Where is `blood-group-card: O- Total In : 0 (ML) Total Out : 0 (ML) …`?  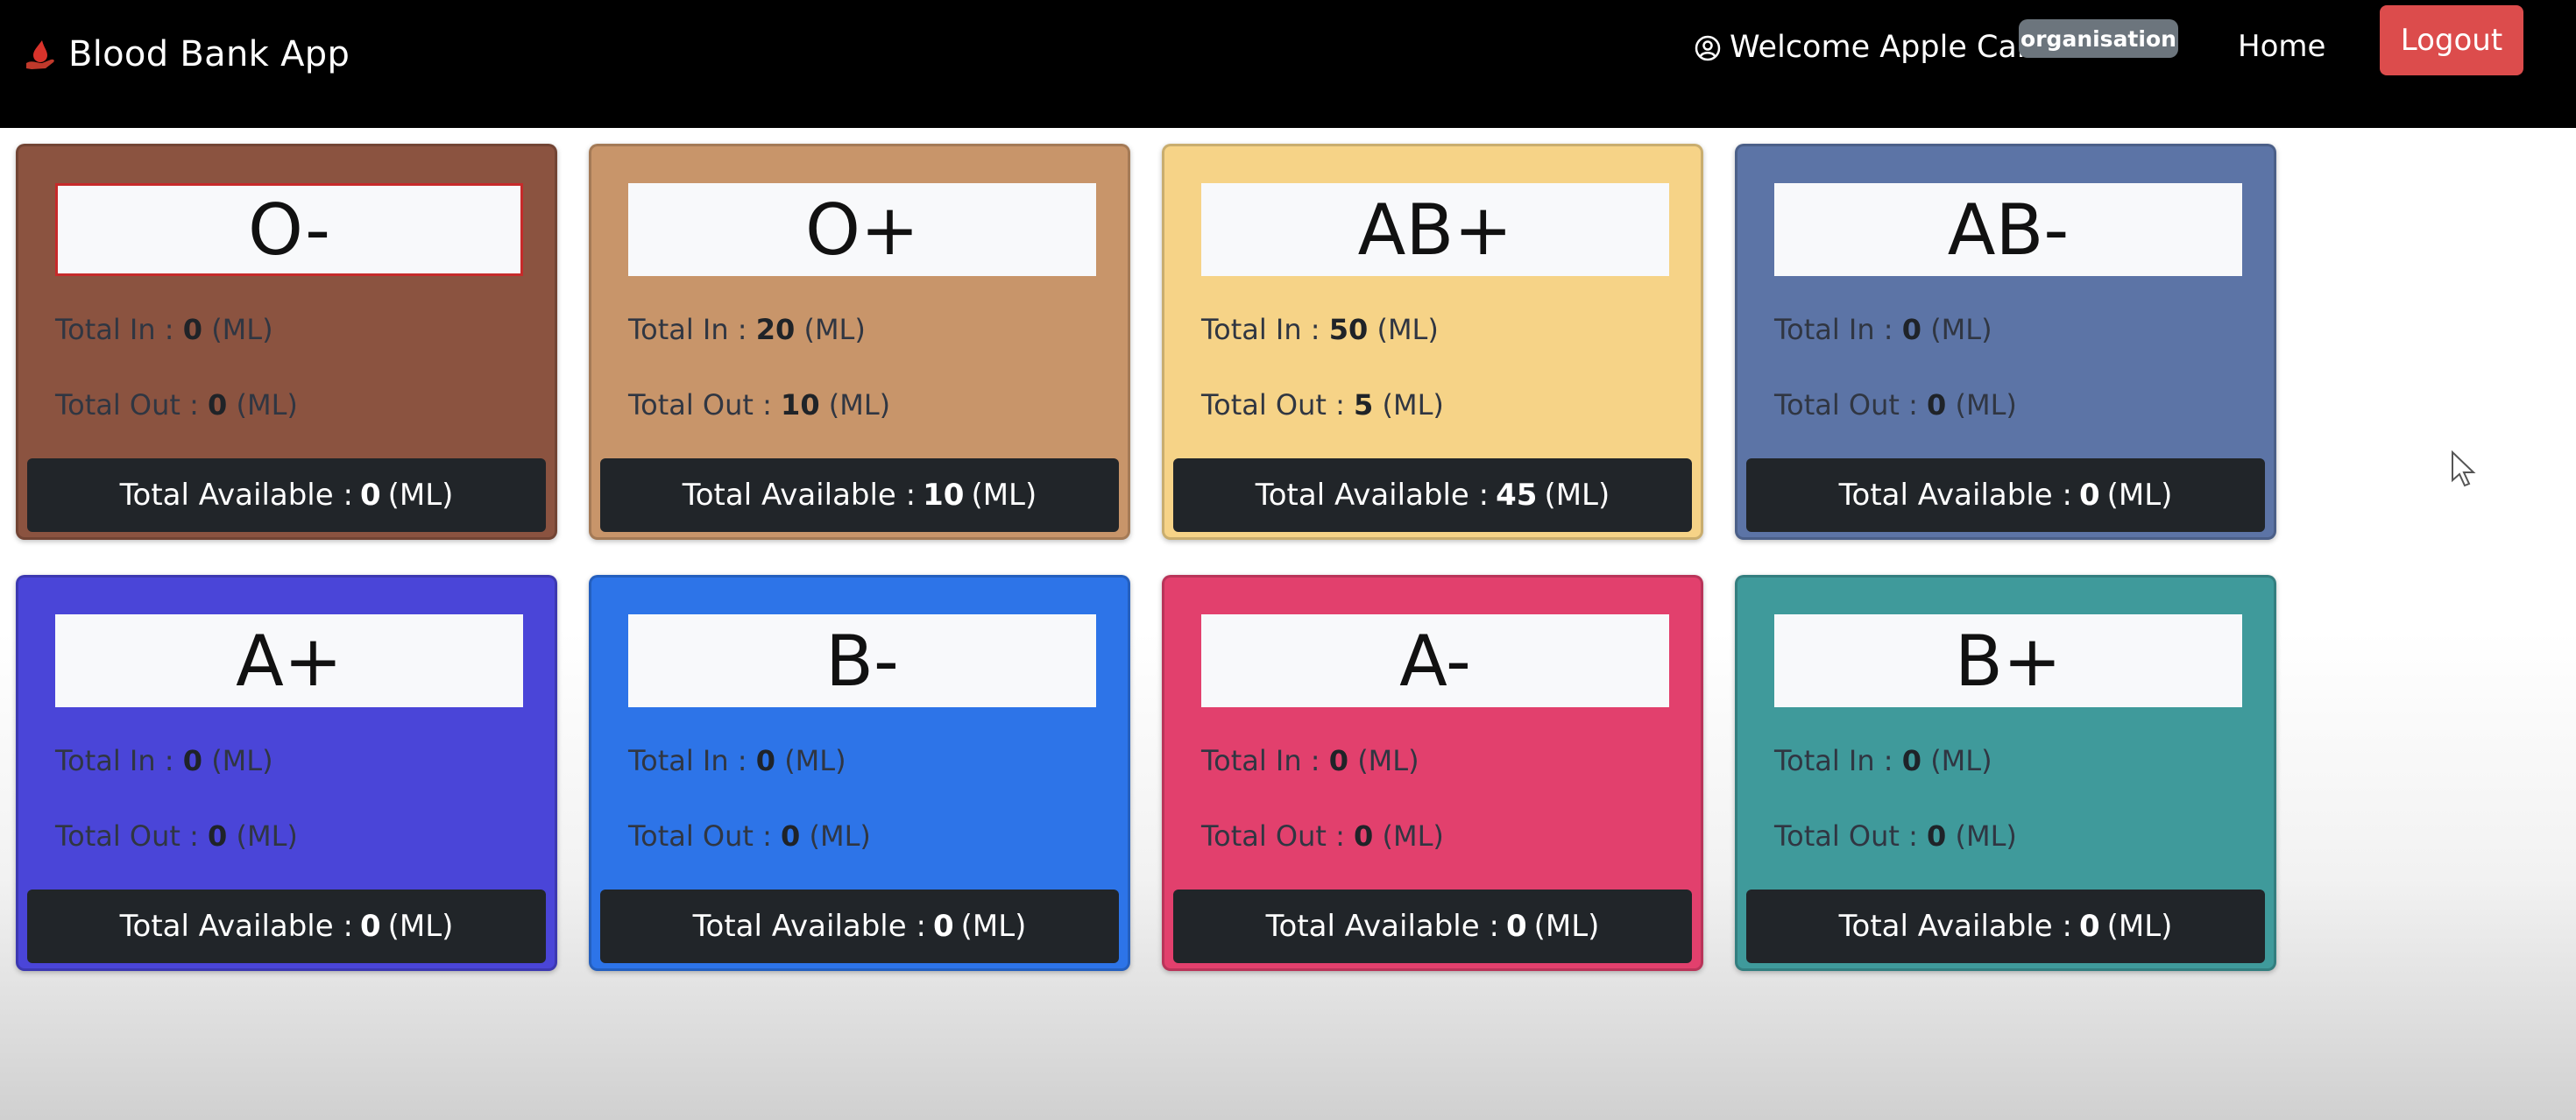
blood-group-card: O- Total In : 0 (ML) Total Out : 0 (ML) … is located at coordinates (286, 342).